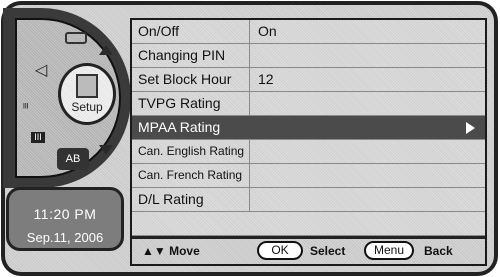 The image size is (500, 277). I want to click on clock-box: 11:20 PM Sep.11, 2006, so click(65, 219).